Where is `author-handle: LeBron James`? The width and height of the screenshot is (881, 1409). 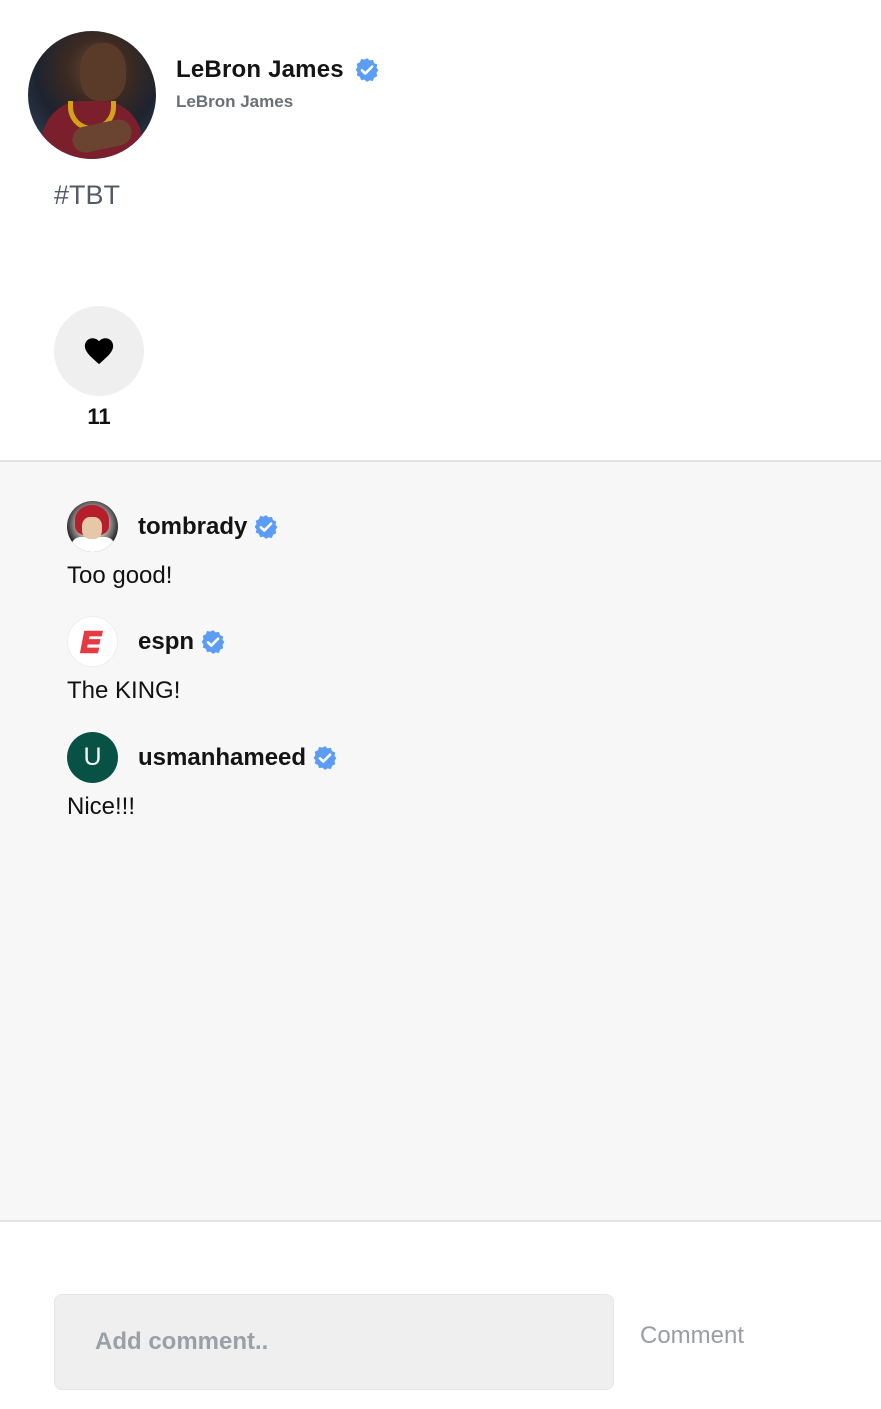 author-handle: LeBron James is located at coordinates (235, 101).